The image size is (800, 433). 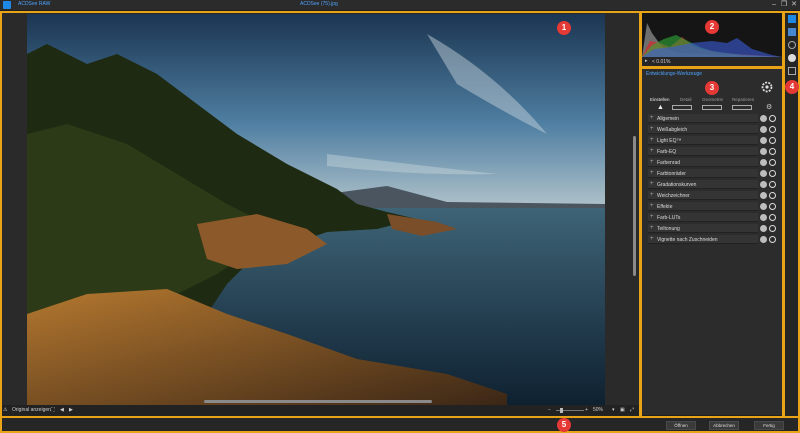 What do you see at coordinates (712, 129) in the screenshot?
I see `tool-section: + Weißabgleich` at bounding box center [712, 129].